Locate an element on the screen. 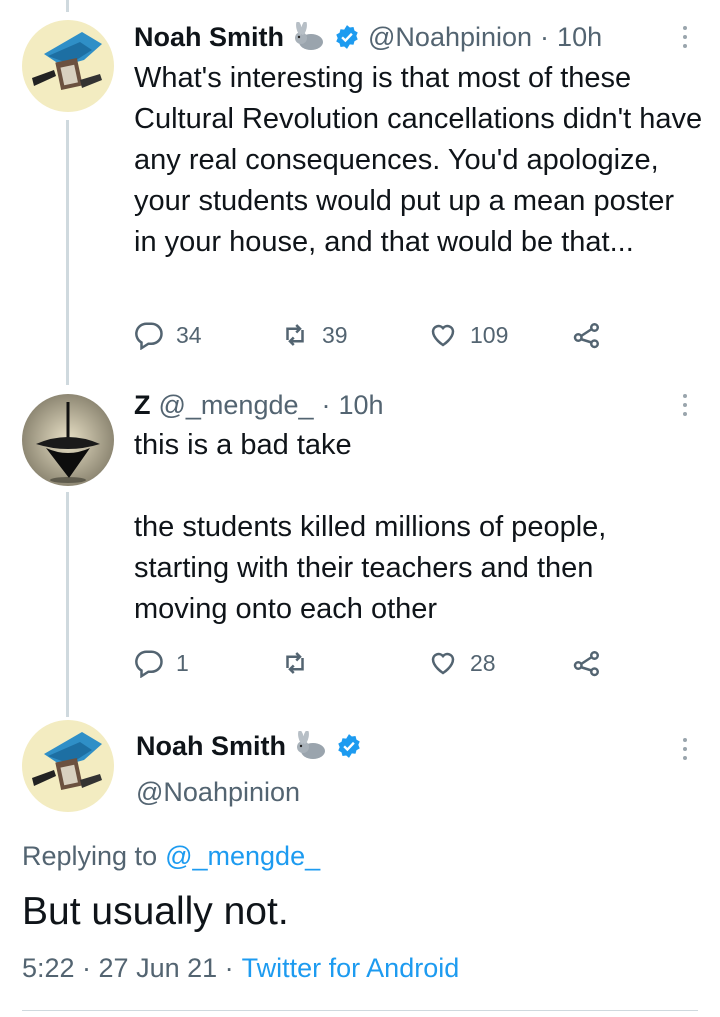 Image resolution: width=720 pixels, height=1017 pixels. like-button: 109 is located at coordinates (468, 335).